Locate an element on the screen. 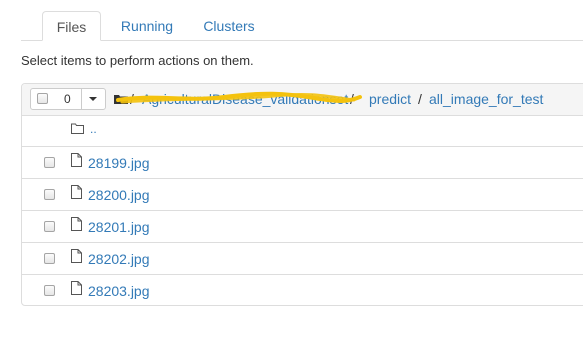 Image resolution: width=583 pixels, height=337 pixels. list-item: 28200.jpg is located at coordinates (302, 195).